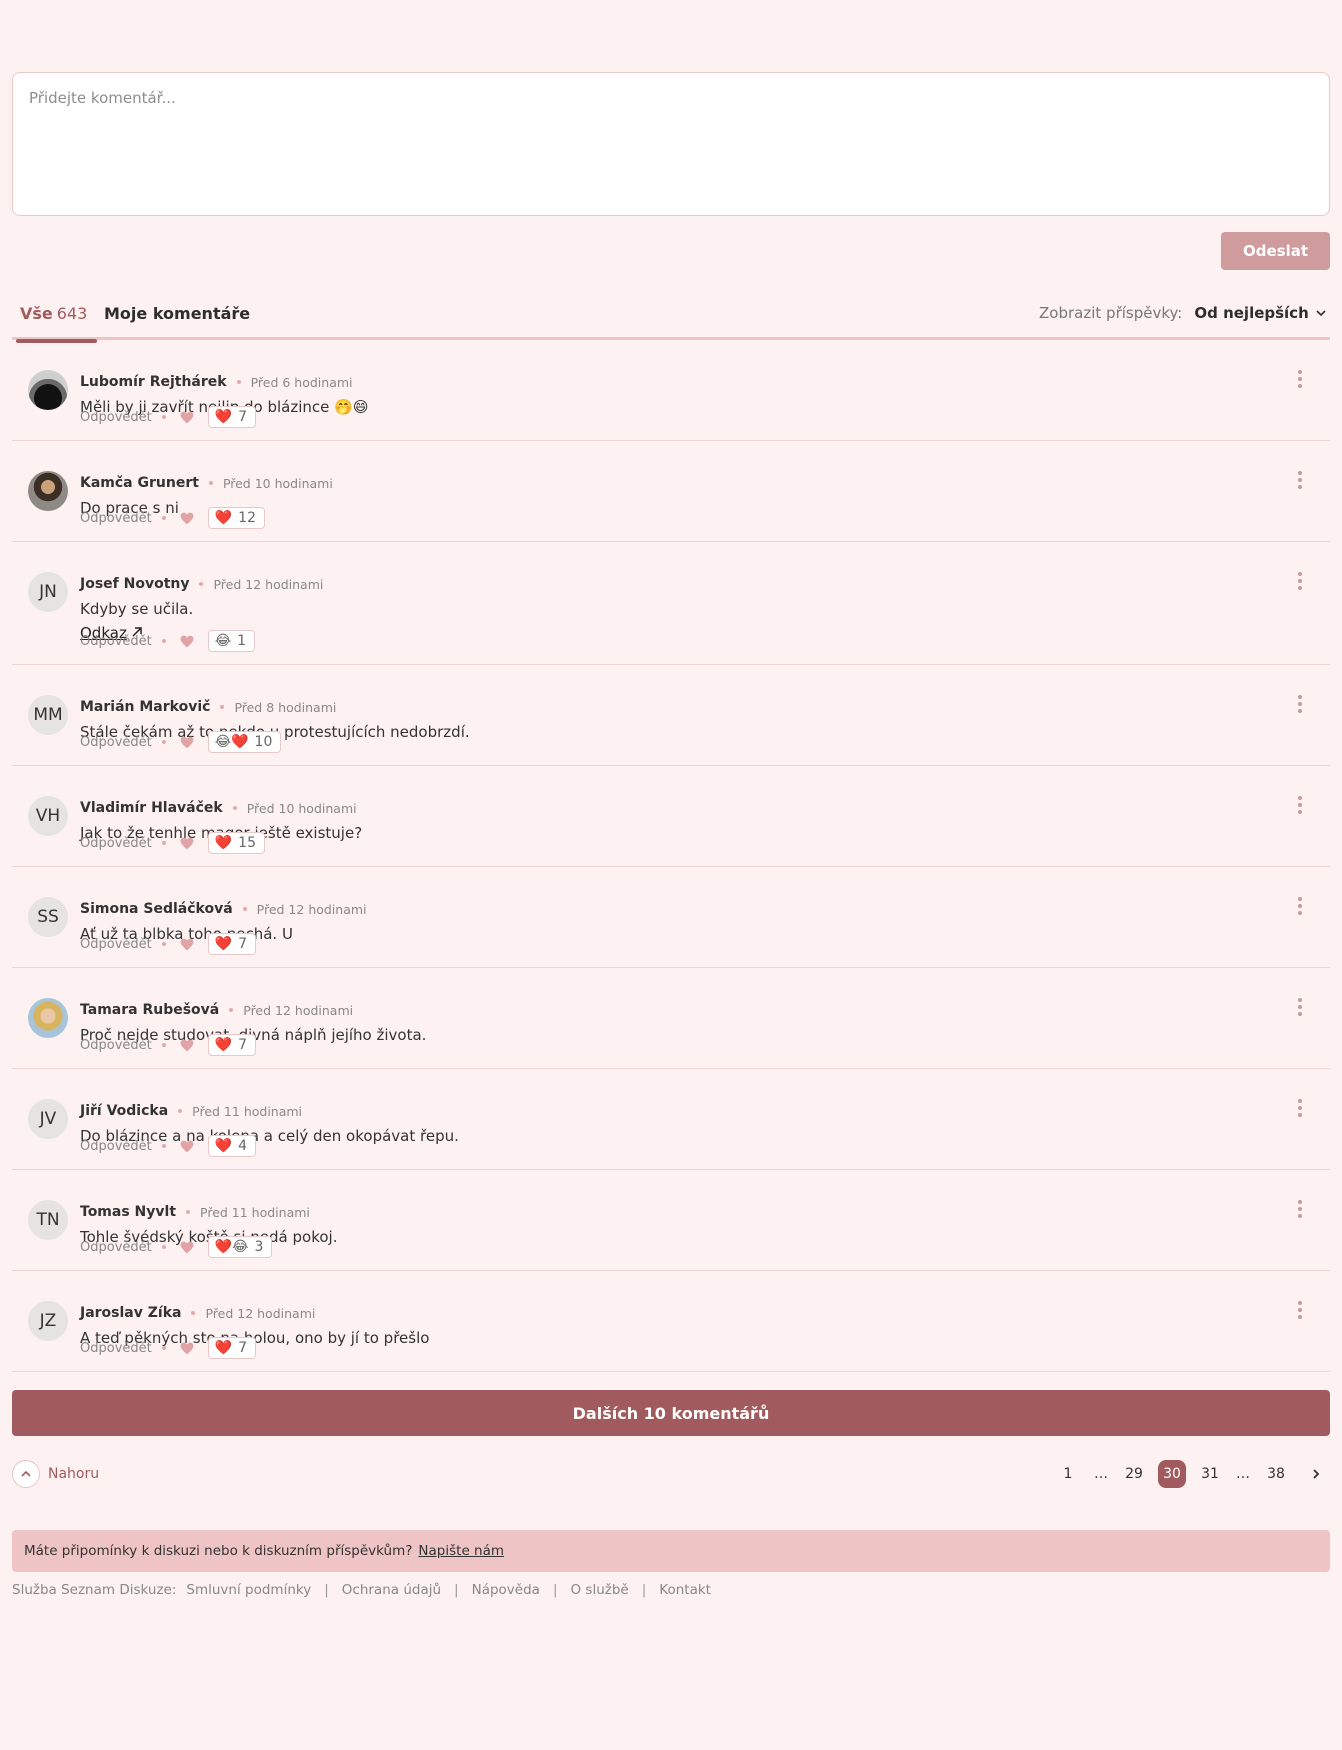 The width and height of the screenshot is (1342, 1750). Describe the element at coordinates (391, 1590) in the screenshot. I see `footer-link: Ochrana údajů` at that location.